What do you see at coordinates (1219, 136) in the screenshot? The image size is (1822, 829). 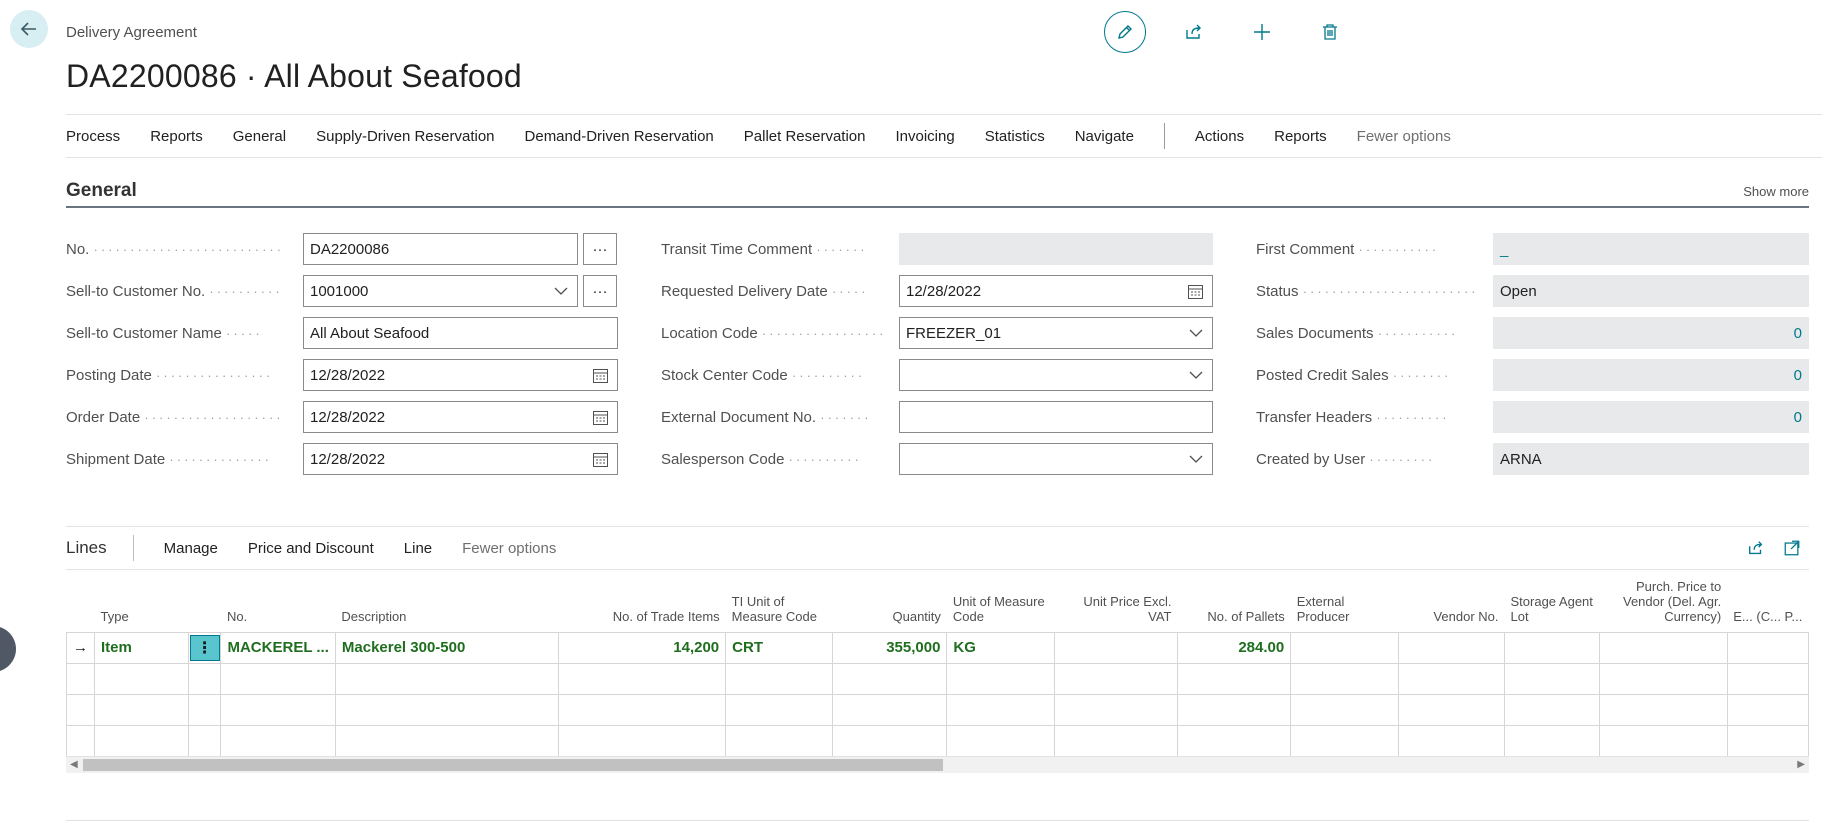 I see `menu-actions: Actions` at bounding box center [1219, 136].